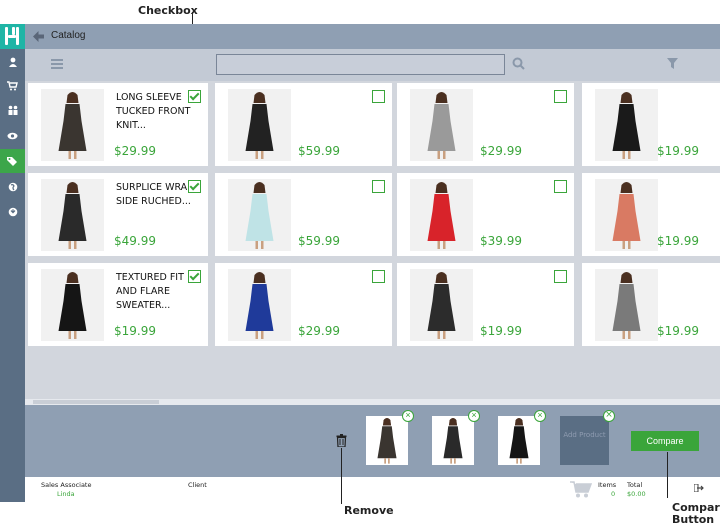 This screenshot has width=720, height=530. I want to click on compare-tray: × × × Add Product × Compare, so click(372, 441).